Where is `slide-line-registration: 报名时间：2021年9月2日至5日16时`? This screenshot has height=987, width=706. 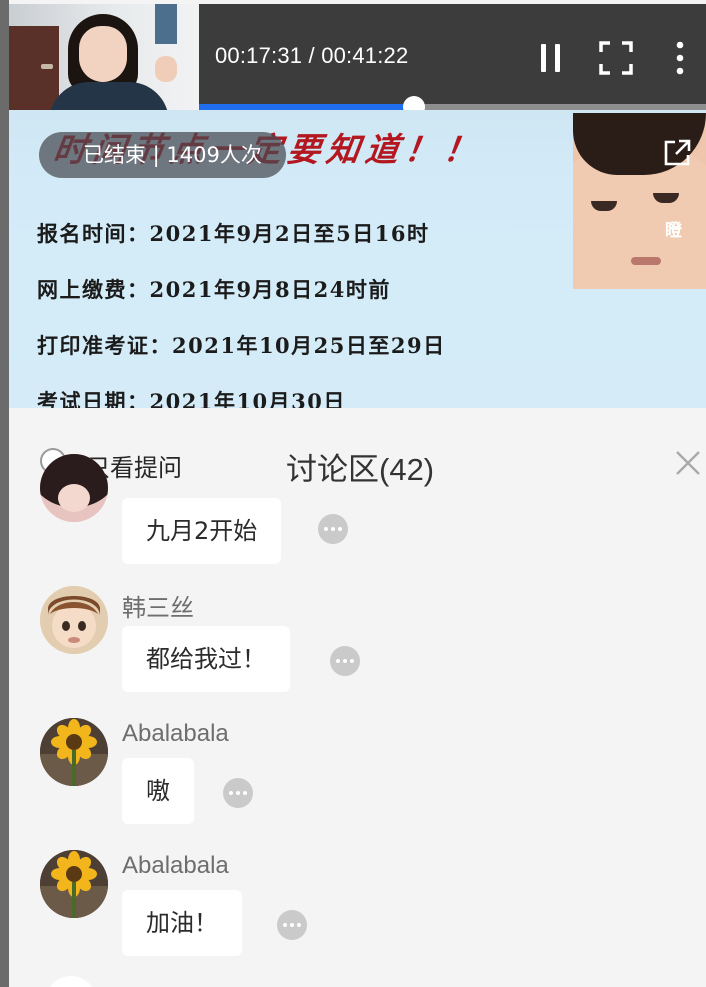
slide-line-registration: 报名时间：2021年9月2日至5日16时 is located at coordinates (233, 233).